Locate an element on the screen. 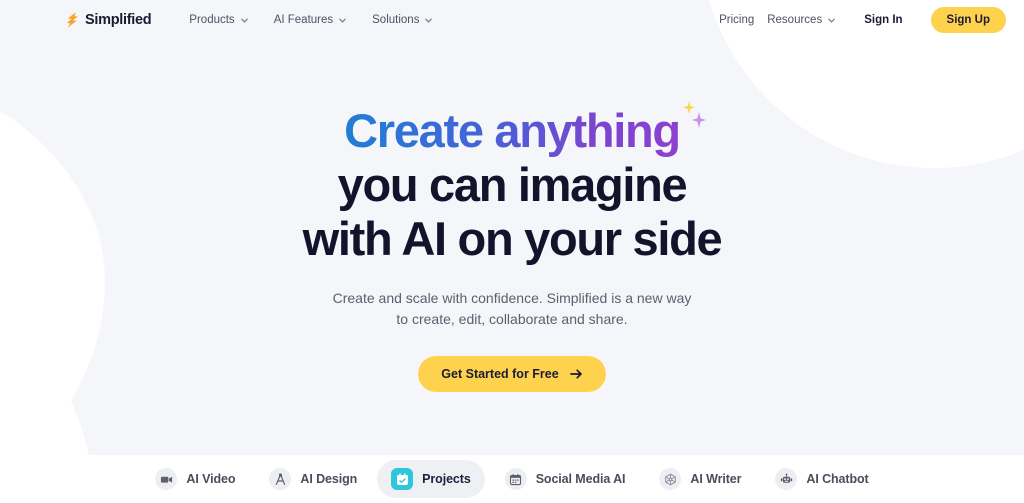  tab-ai-design: AI Design is located at coordinates (313, 479).